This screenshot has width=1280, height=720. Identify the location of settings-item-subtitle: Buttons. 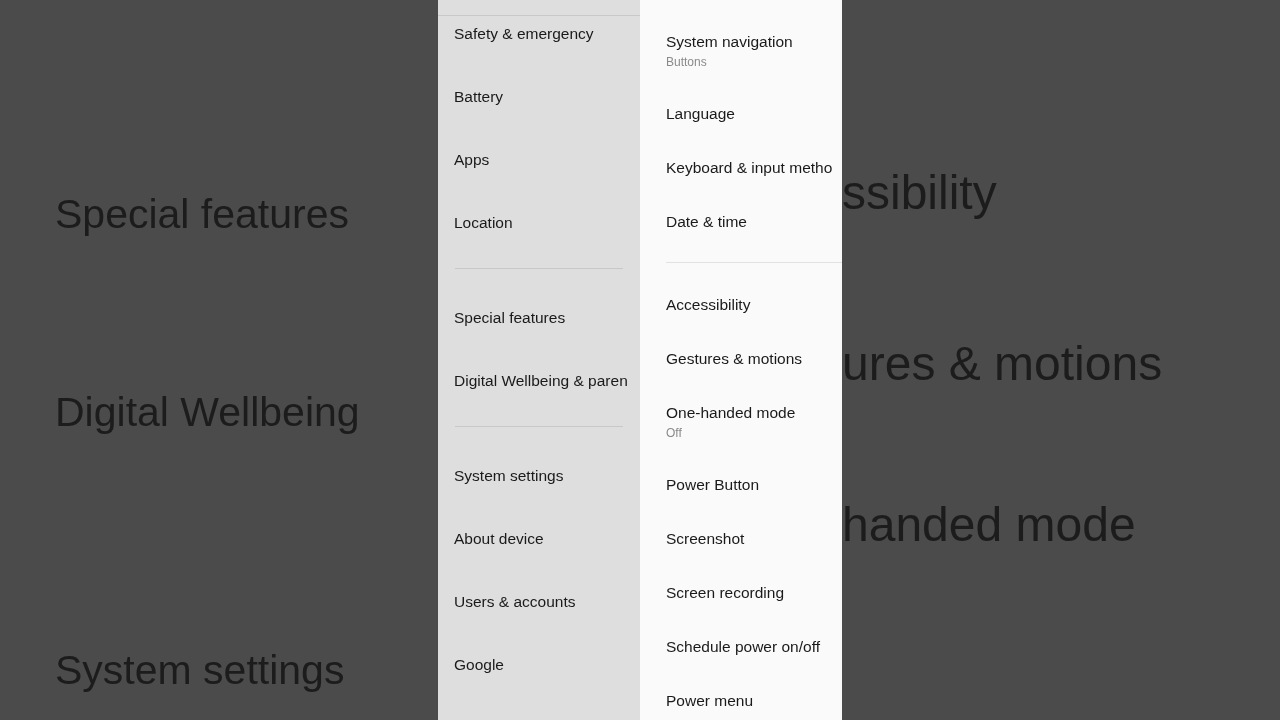
(687, 62).